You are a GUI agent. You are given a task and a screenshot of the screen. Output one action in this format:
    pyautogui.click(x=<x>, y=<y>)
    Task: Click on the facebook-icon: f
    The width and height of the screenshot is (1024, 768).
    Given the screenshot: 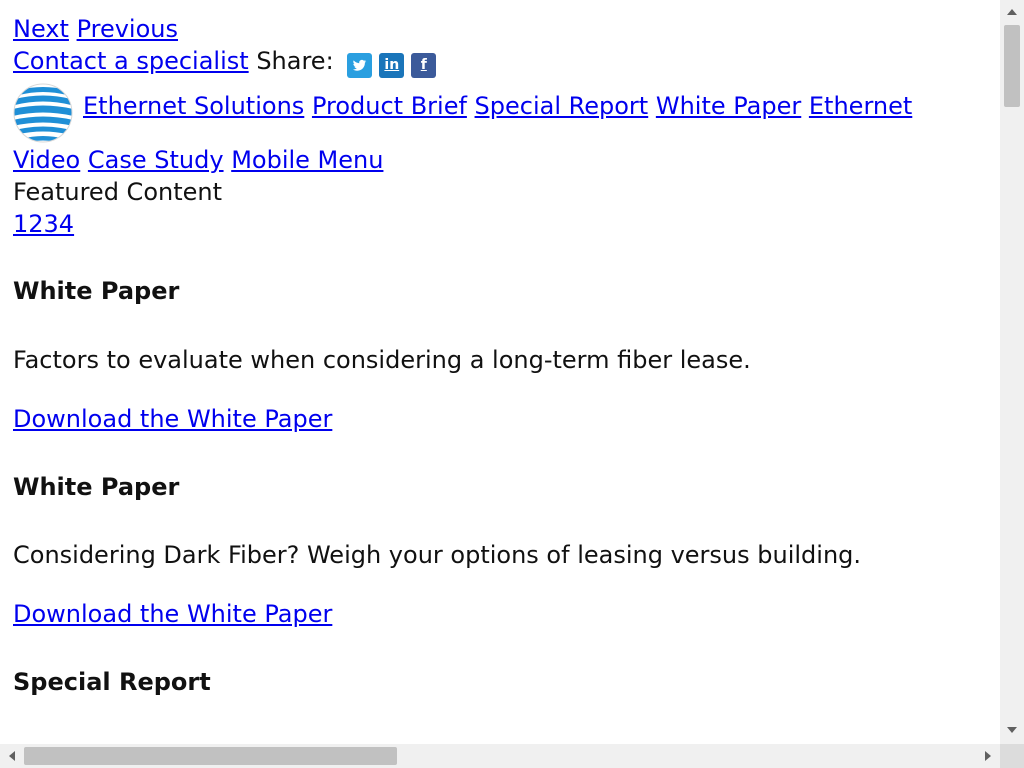 What is the action you would take?
    pyautogui.click(x=424, y=66)
    